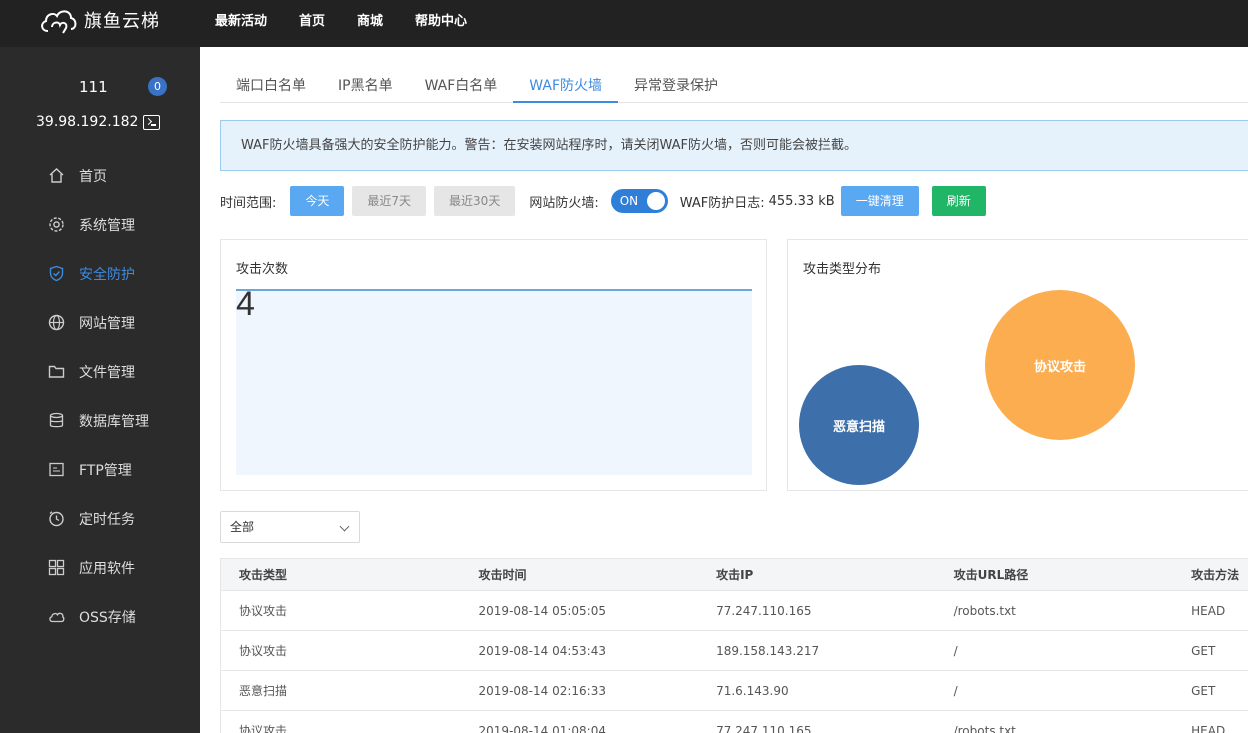 The height and width of the screenshot is (733, 1248). Describe the element at coordinates (107, 274) in the screenshot. I see `sidebar-item-label: 安全防护` at that location.